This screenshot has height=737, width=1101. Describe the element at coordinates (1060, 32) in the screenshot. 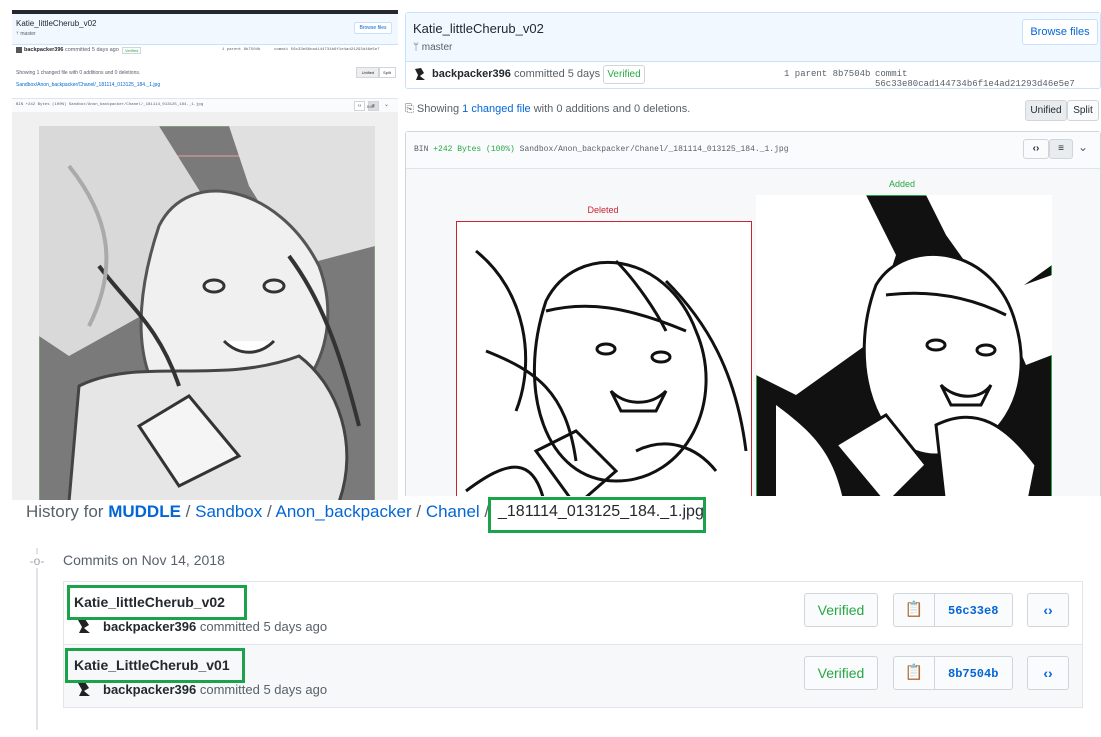

I see `browse-files-button: Browse files` at that location.